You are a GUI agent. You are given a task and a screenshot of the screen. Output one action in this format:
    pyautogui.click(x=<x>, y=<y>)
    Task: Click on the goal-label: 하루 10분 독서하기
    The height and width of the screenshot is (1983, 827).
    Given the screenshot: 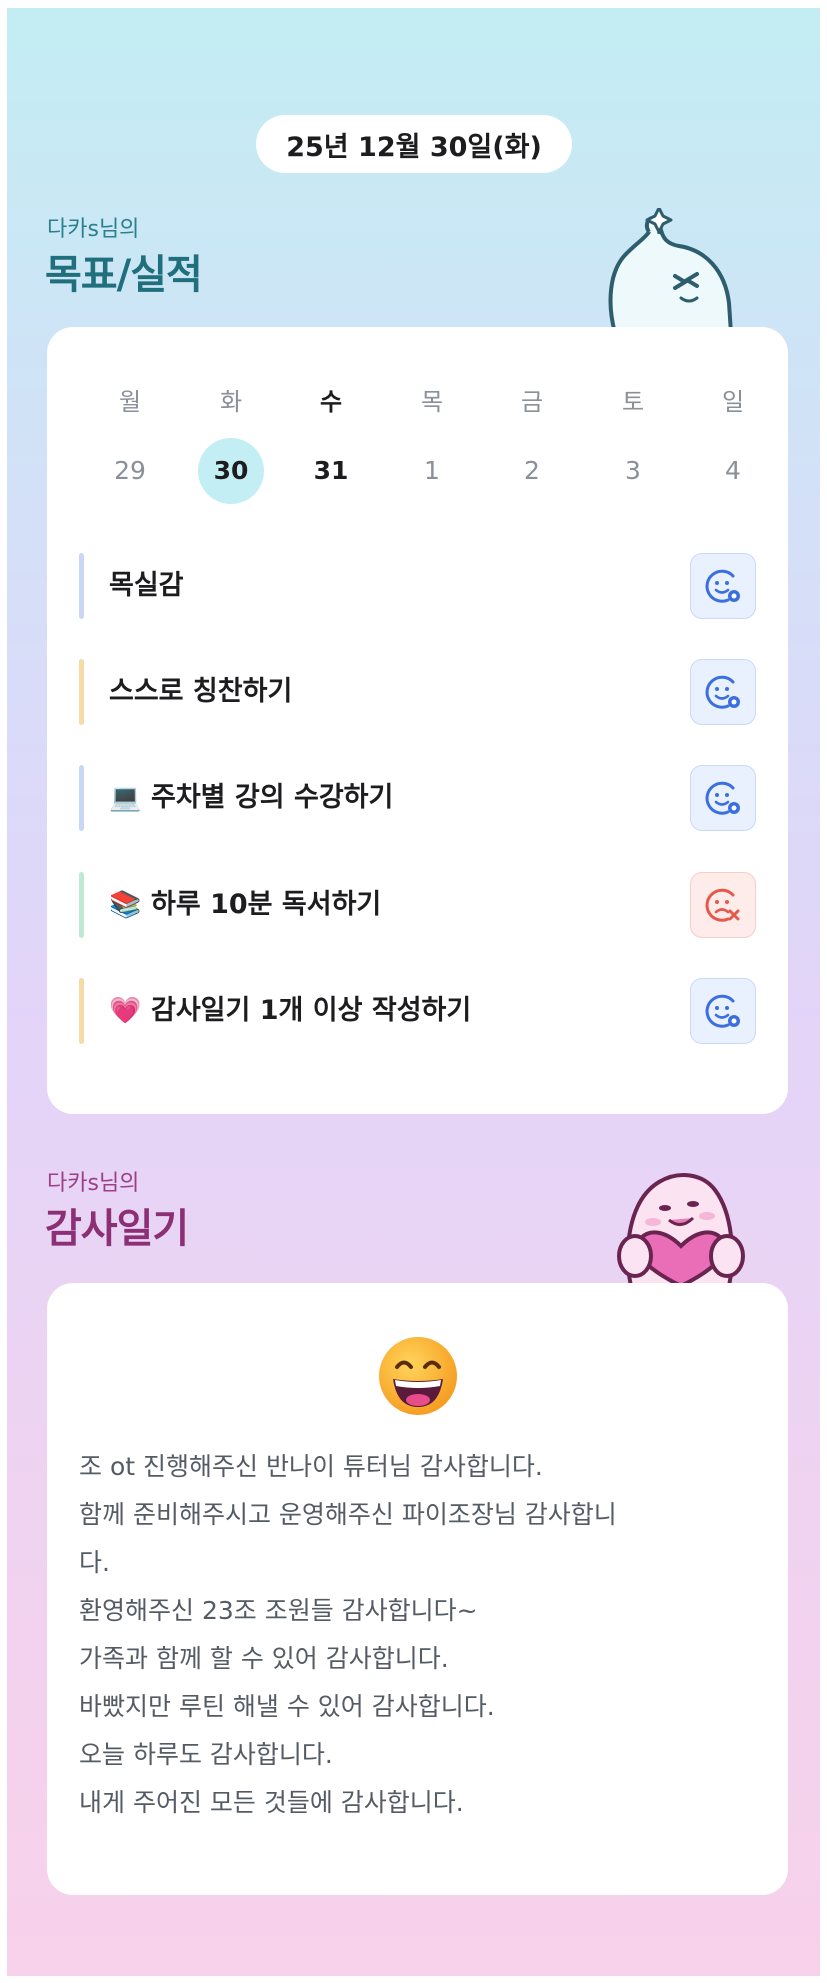 What is the action you would take?
    pyautogui.click(x=266, y=904)
    